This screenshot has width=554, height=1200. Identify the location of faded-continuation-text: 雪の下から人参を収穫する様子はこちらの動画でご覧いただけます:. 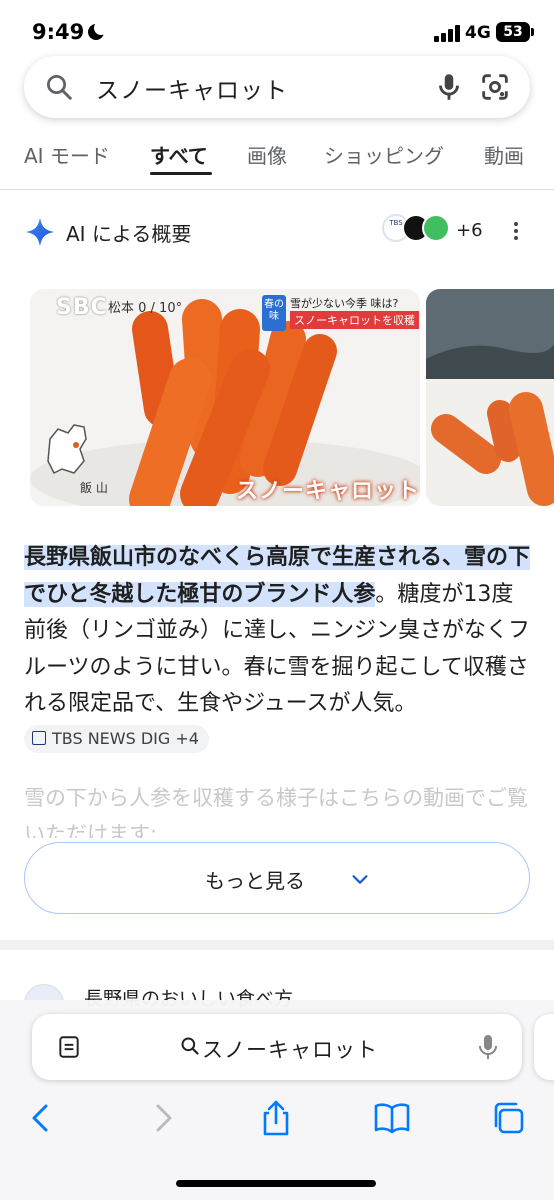
(276, 812).